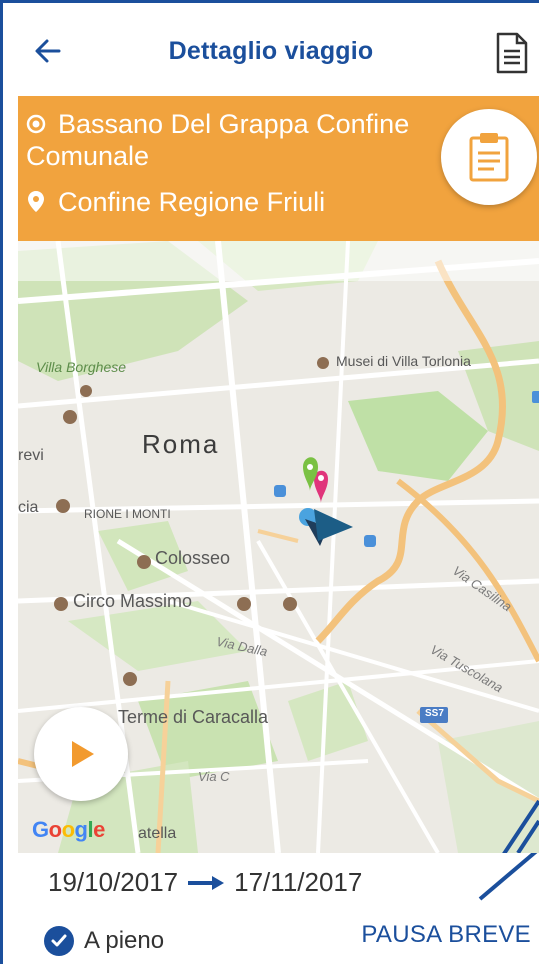 The height and width of the screenshot is (964, 539). I want to click on route-origin-label: Bassano Del Grappa Confine, so click(234, 124).